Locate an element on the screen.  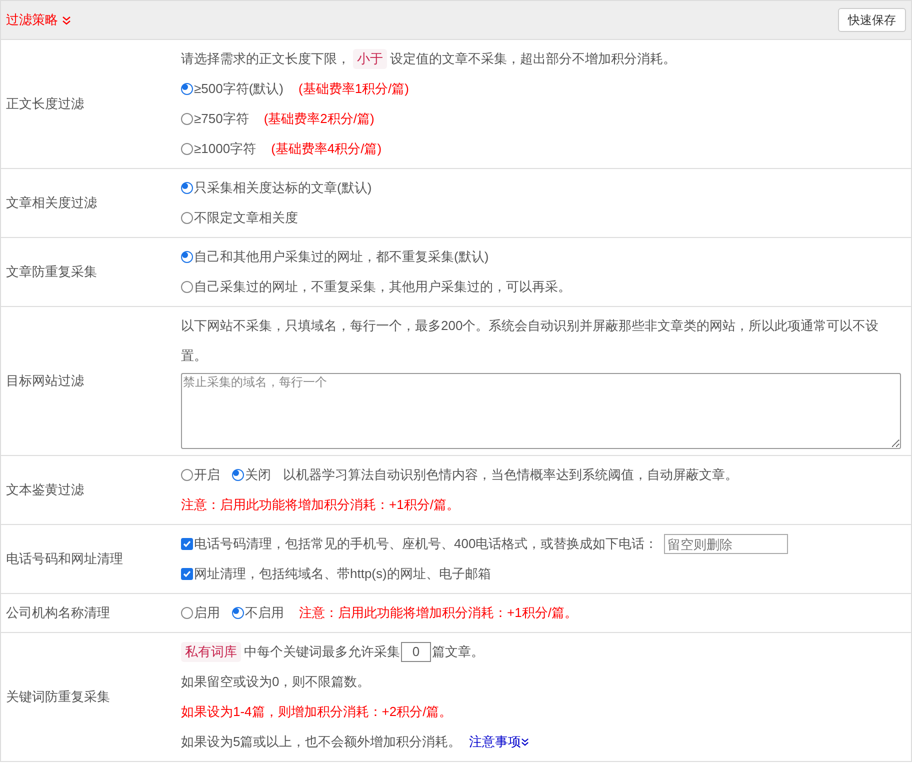
option-label: 自己和其他用户采集过的网址，都不重复采集(默认) is located at coordinates (341, 257).